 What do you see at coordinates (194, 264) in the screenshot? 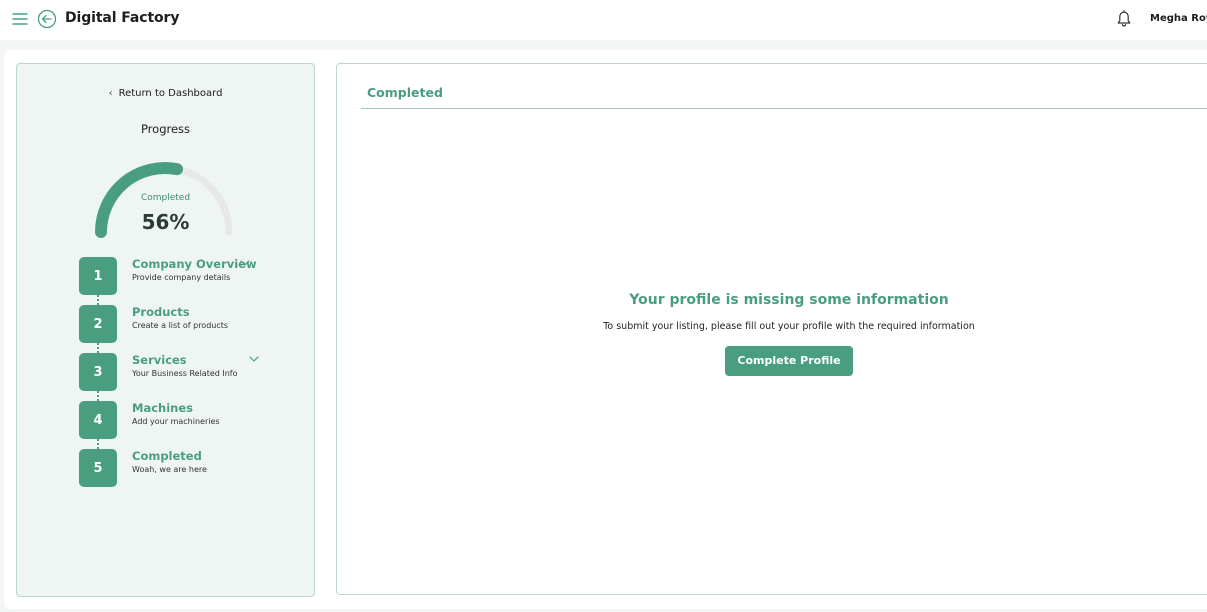
I see `step-title: Company Overview` at bounding box center [194, 264].